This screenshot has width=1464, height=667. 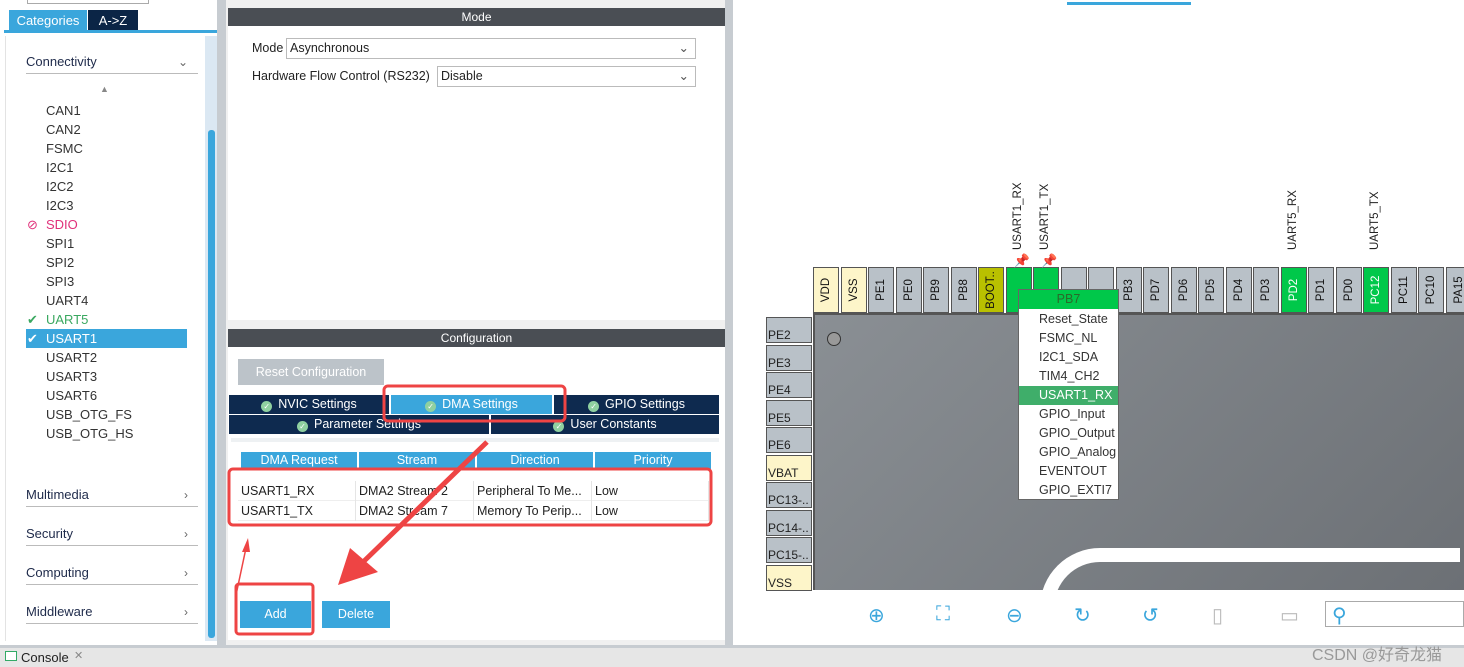 I want to click on annotation-overlay, so click(x=470, y=510).